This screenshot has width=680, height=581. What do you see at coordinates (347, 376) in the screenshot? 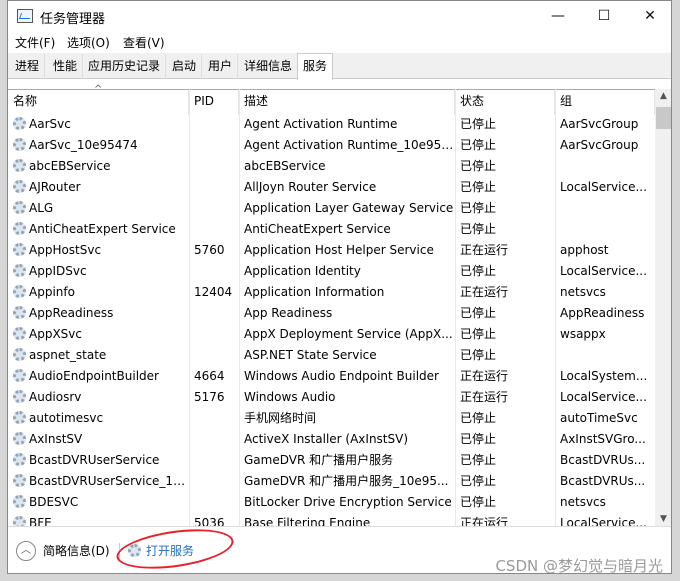
I see `cell-description: Windows Audio Endpoint Builder` at bounding box center [347, 376].